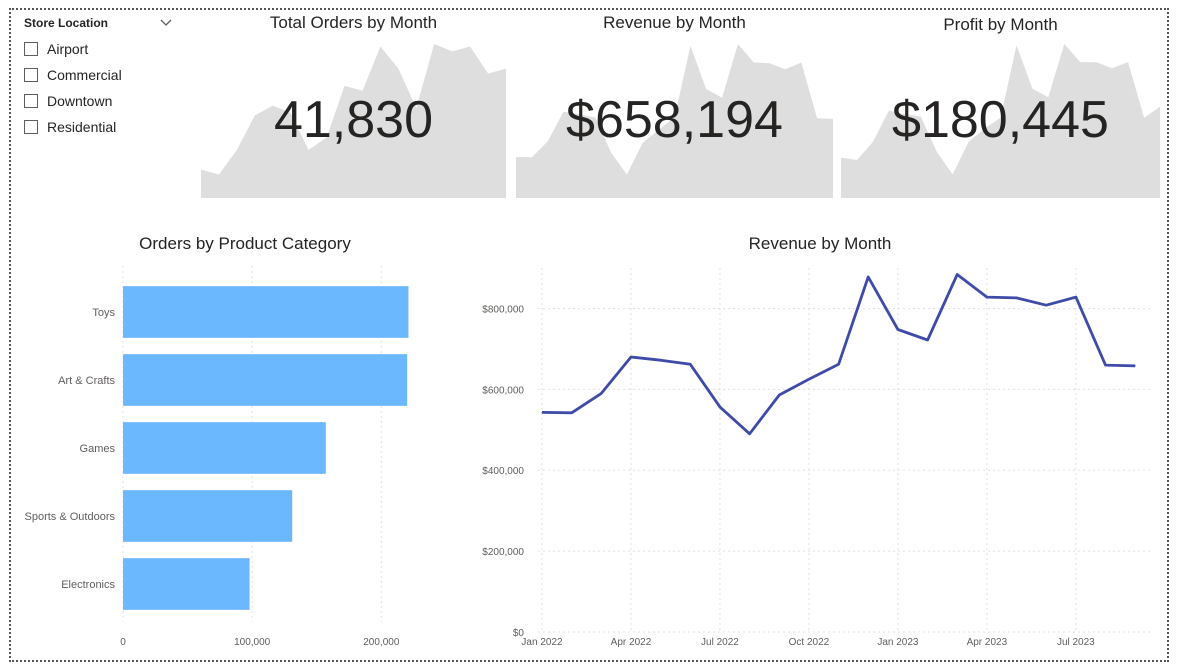 Image resolution: width=1180 pixels, height=667 pixels. I want to click on kpi-card-title: Profit by Month, so click(1000, 24).